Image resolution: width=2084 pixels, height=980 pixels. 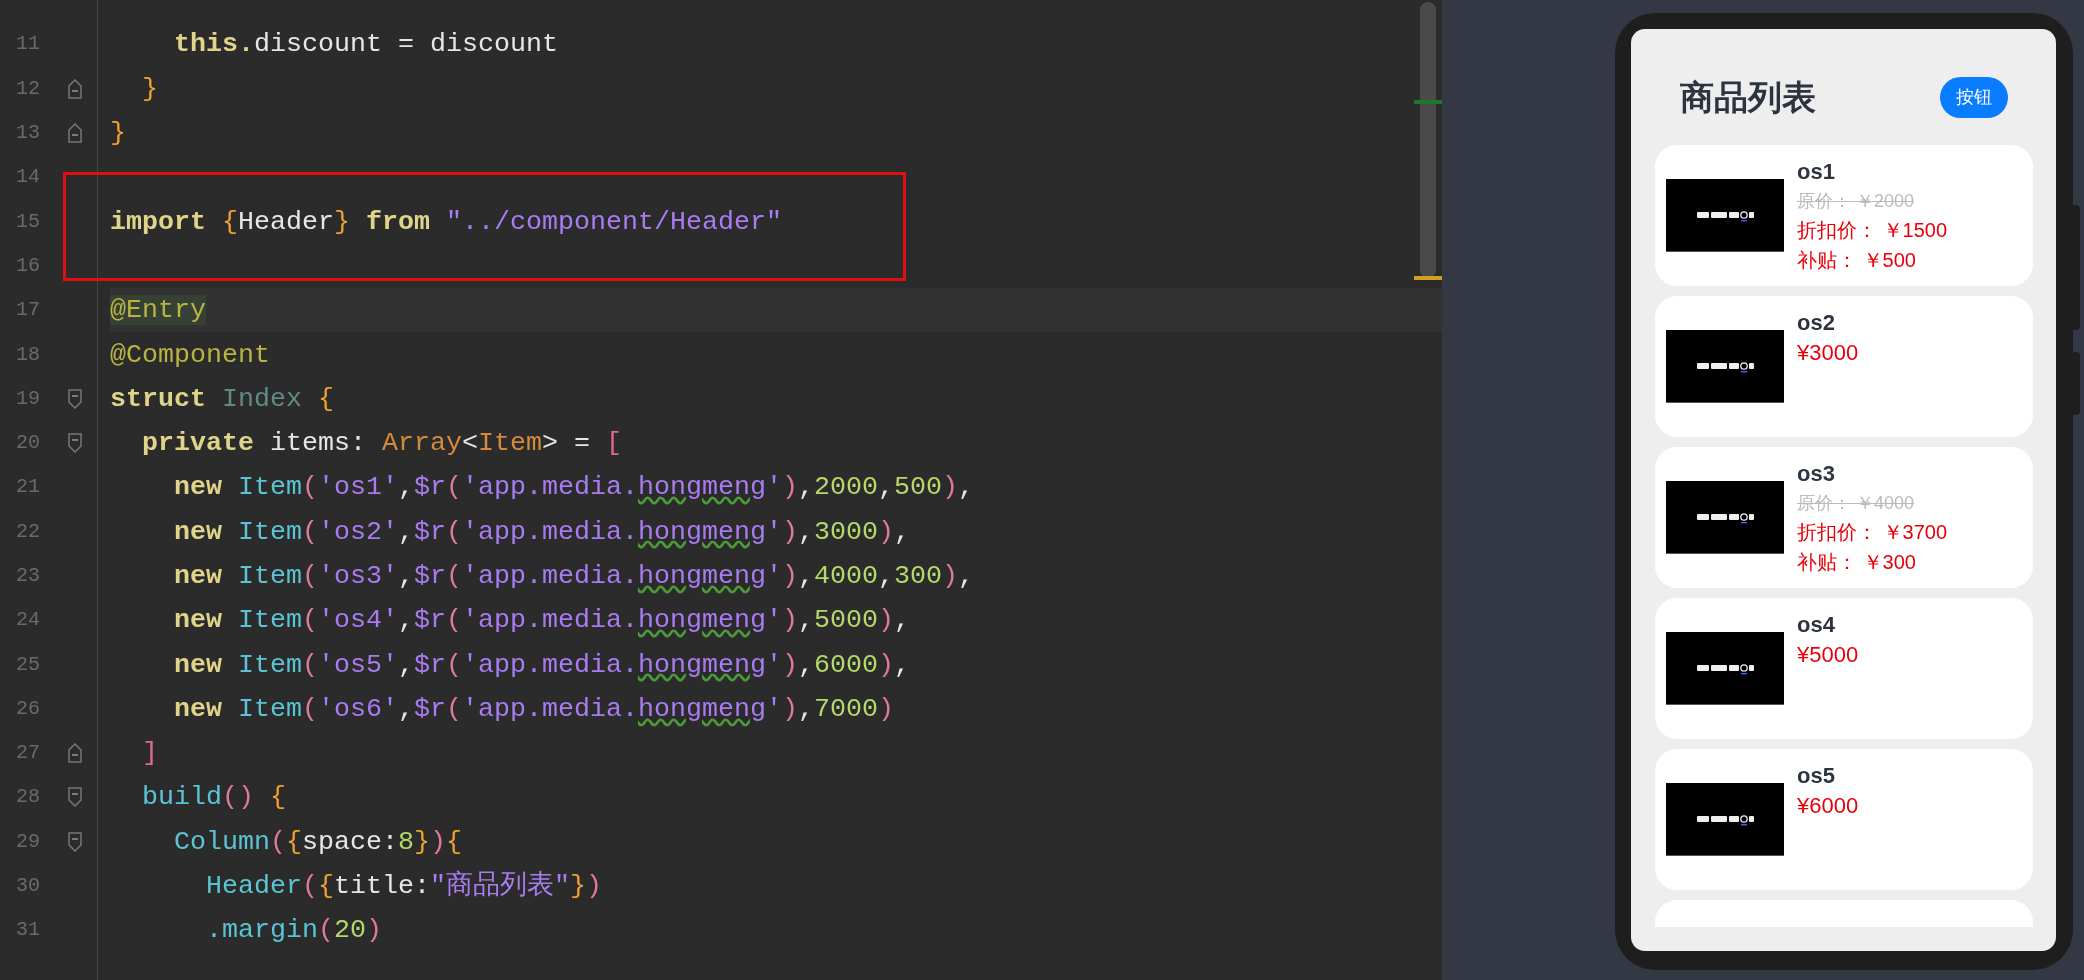 What do you see at coordinates (1828, 806) in the screenshot?
I see `product-price: ¥6000` at bounding box center [1828, 806].